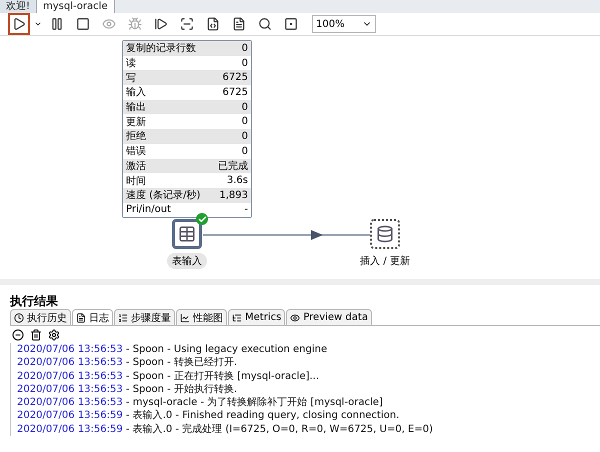 The image size is (600, 452). I want to click on log-line: 2020/07/06 13:56:53 - Spoon - 开始执行转换., so click(127, 389).